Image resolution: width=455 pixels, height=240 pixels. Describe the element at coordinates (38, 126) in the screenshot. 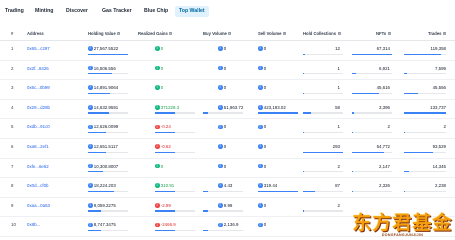

I see `wallet-address-link: 0xdb...91c0` at that location.